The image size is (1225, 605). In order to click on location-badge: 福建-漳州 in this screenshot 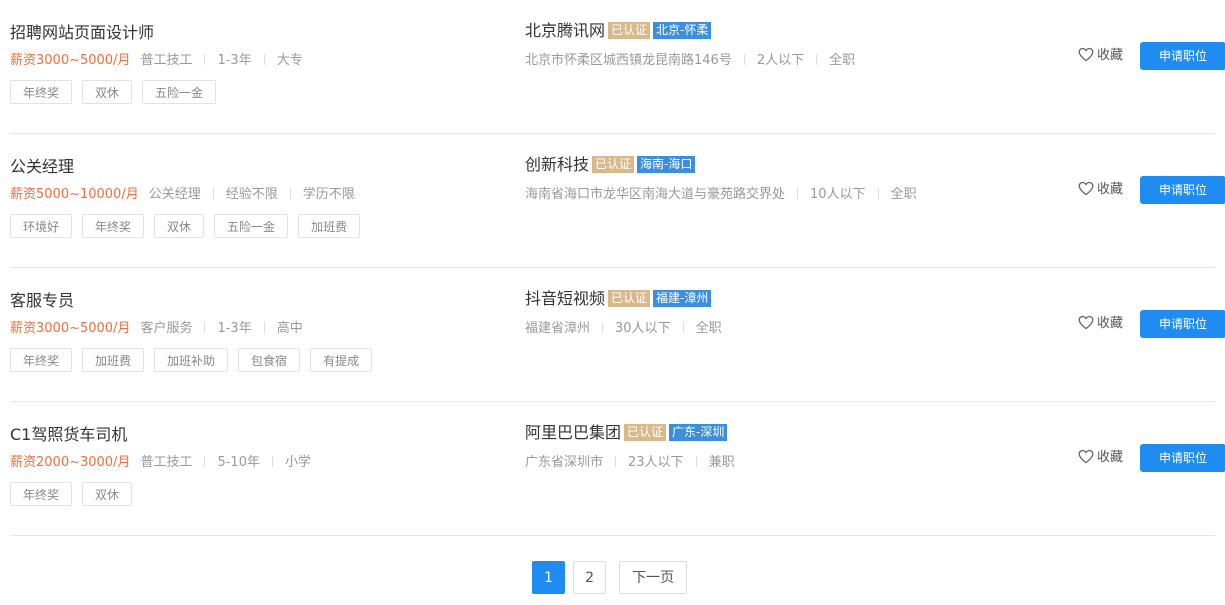, I will do `click(682, 298)`.